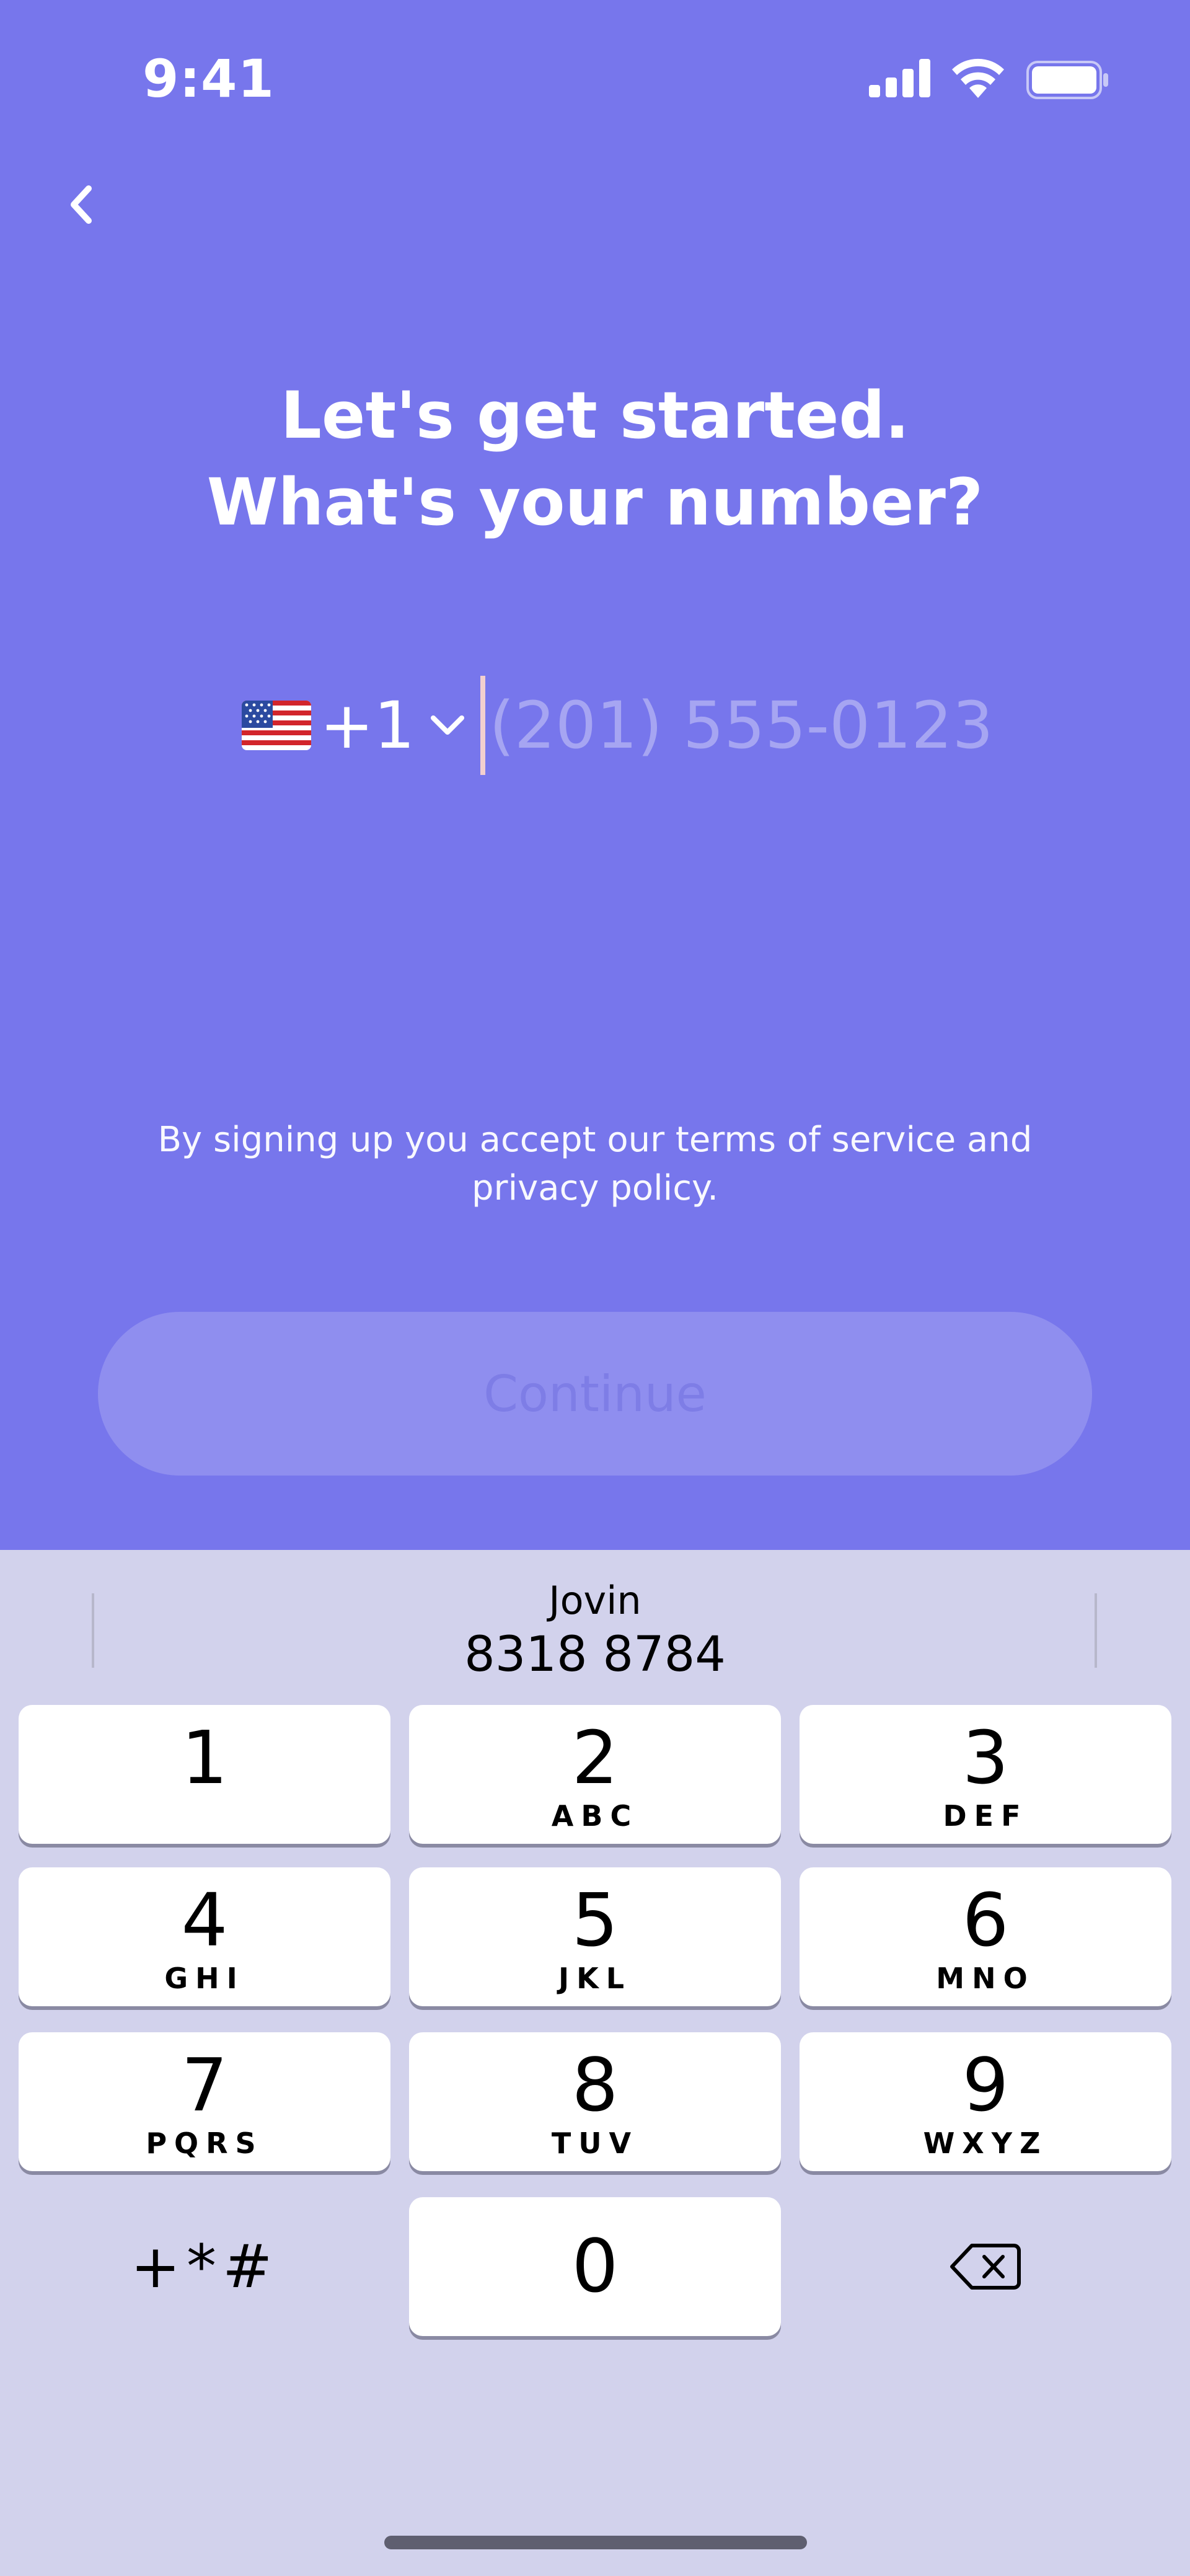 The height and width of the screenshot is (2576, 1190). What do you see at coordinates (595, 1655) in the screenshot?
I see `suggestion-number: 8318 8784` at bounding box center [595, 1655].